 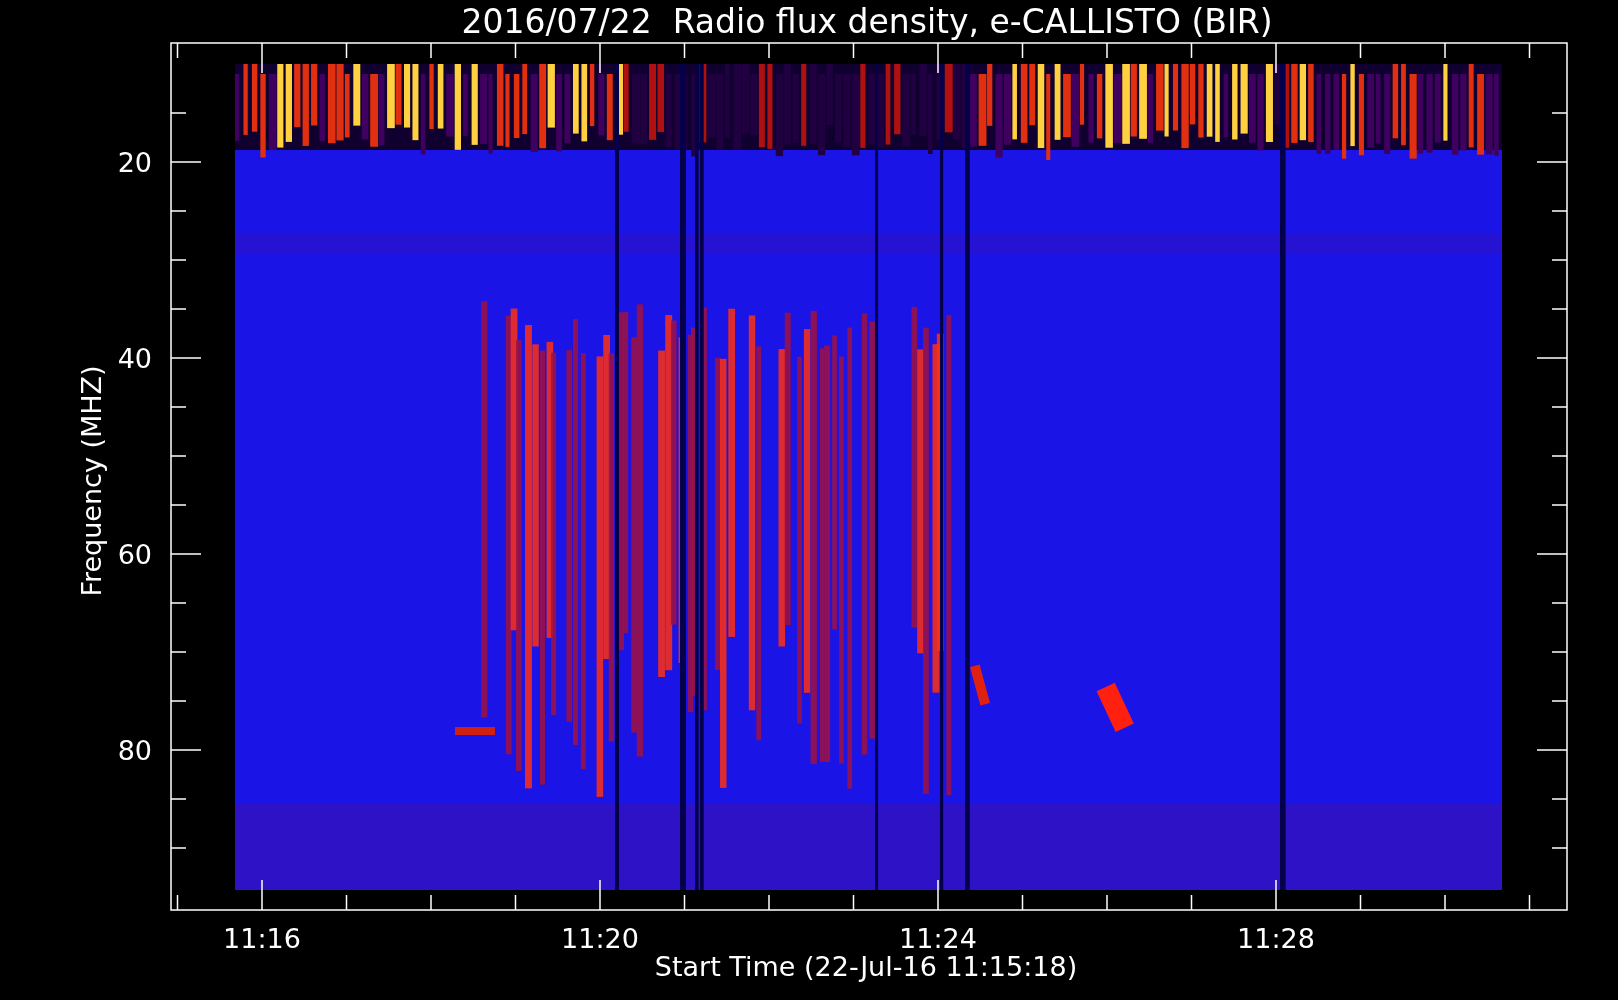 I want to click on chart-title: 2016/07/22 Radio flux density, e-CALLISTO (BIR), so click(x=867, y=21).